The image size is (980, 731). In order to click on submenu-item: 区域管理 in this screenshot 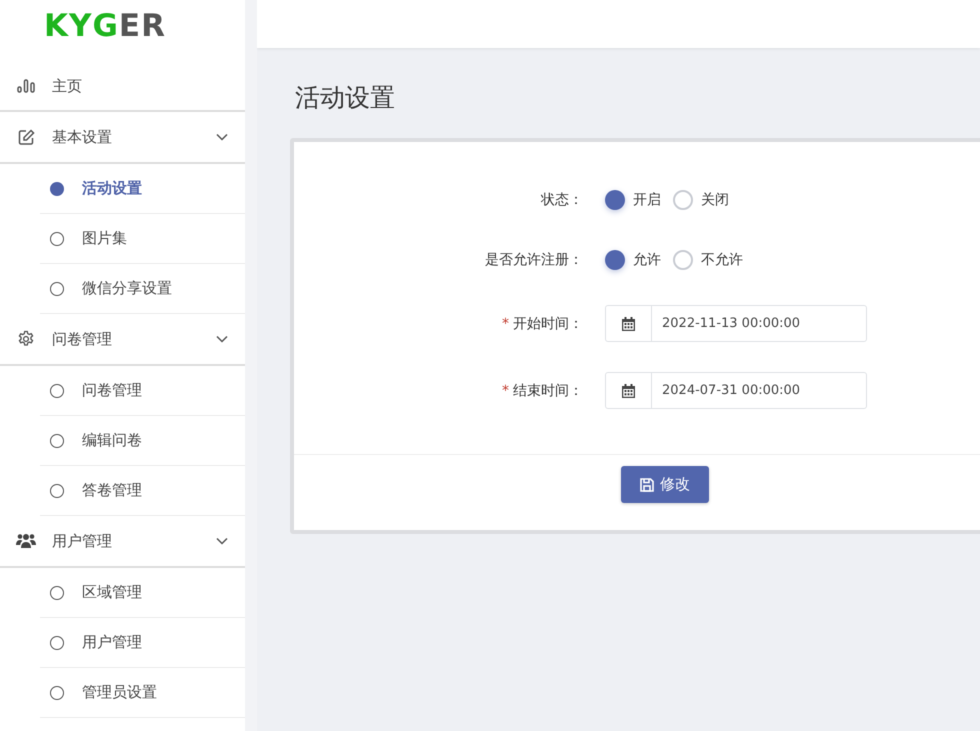, I will do `click(112, 592)`.